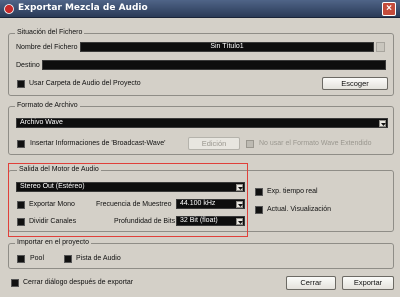 Image resolution: width=400 pixels, height=297 pixels. I want to click on no-extended-wave-label: No usar el Formato Wave Extendido, so click(315, 143).